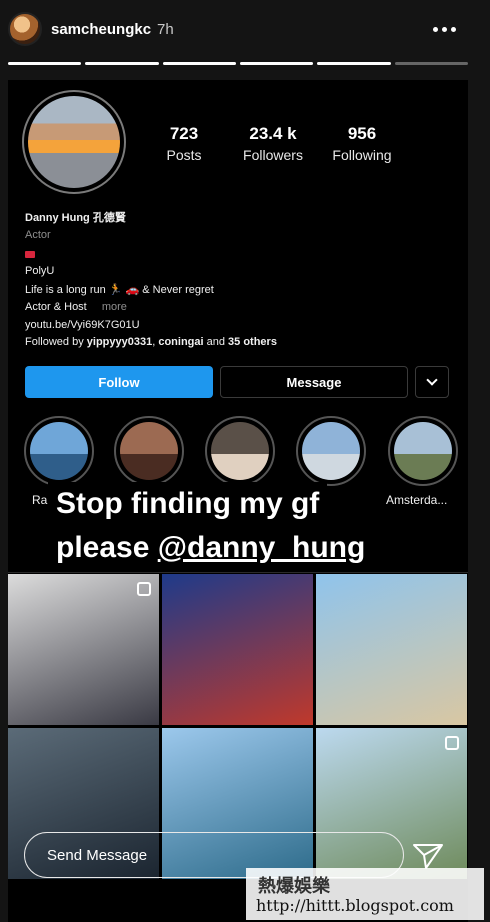 The height and width of the screenshot is (922, 490). What do you see at coordinates (262, 547) in the screenshot?
I see `caption-mention: @danny_hung` at bounding box center [262, 547].